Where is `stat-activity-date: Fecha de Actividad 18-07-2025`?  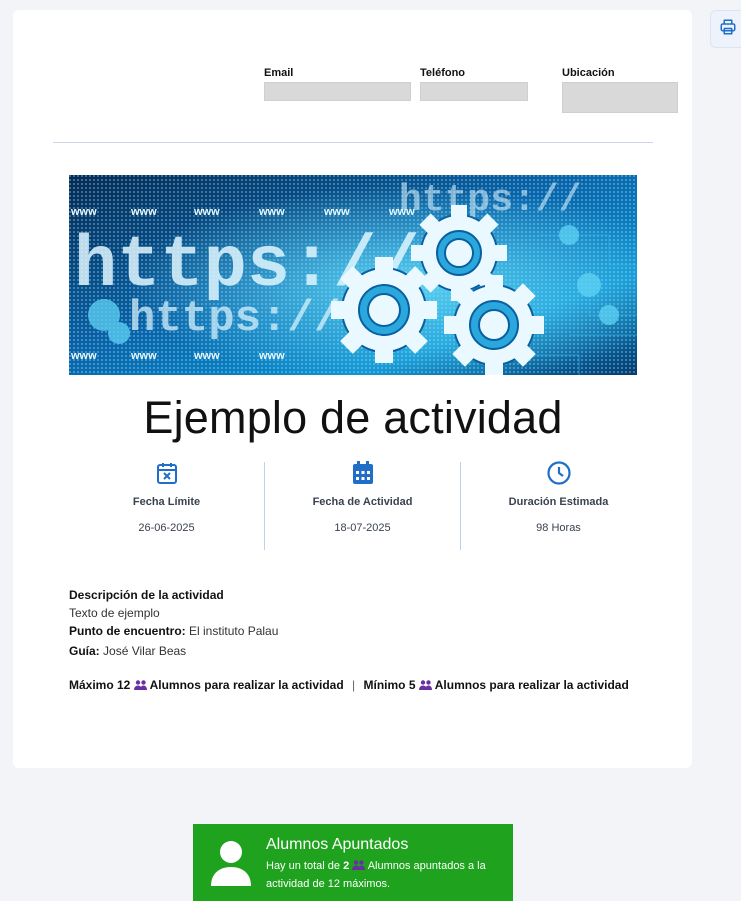 stat-activity-date: Fecha de Actividad 18-07-2025 is located at coordinates (362, 505).